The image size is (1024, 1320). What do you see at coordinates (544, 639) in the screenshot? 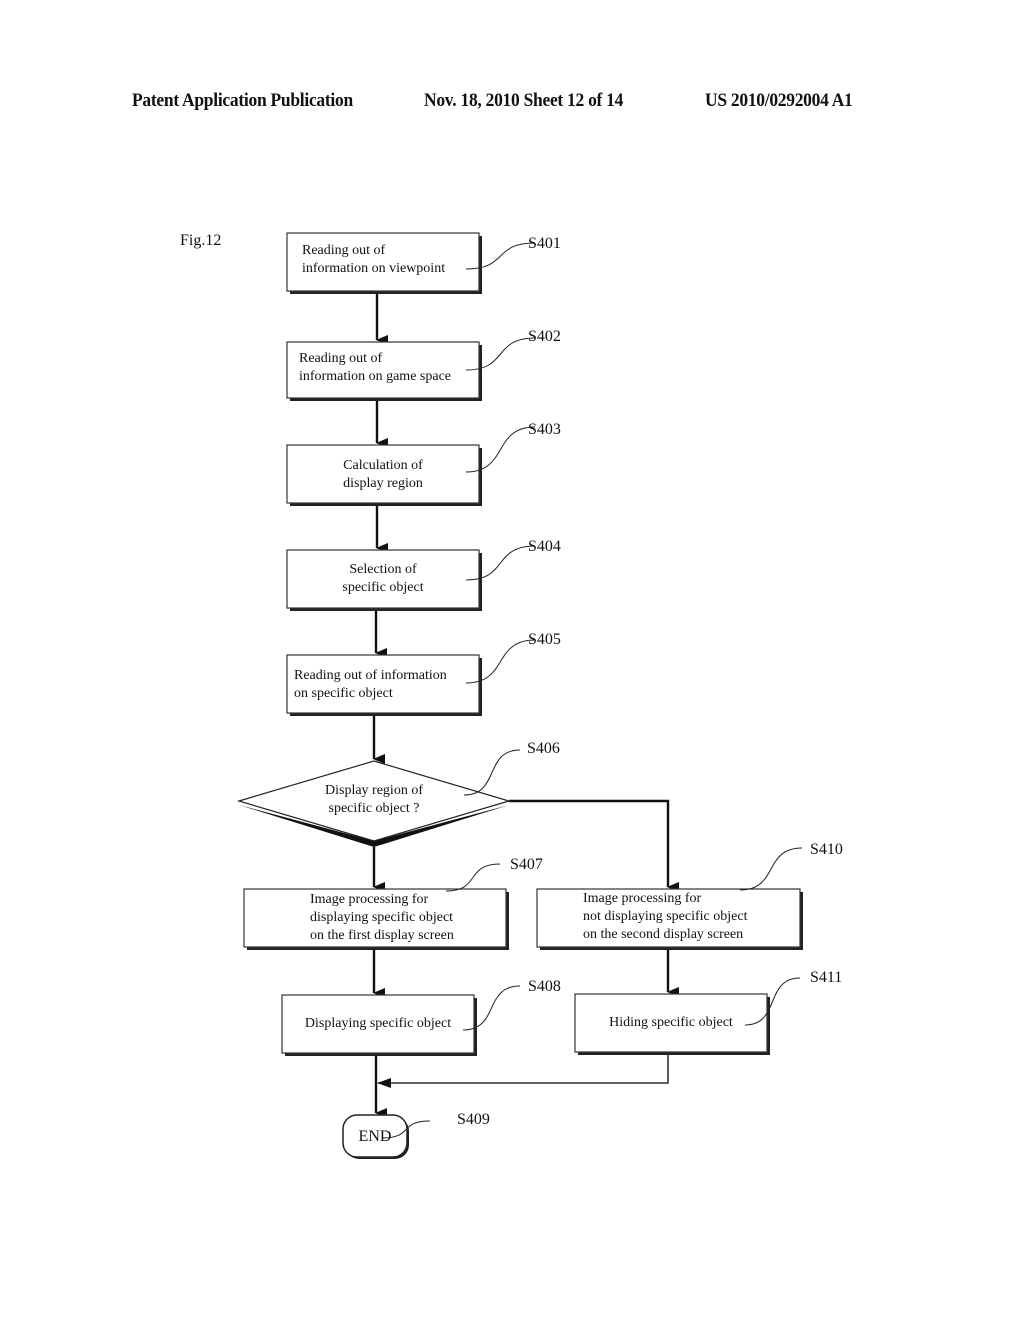
I see `step-label-s405: S405` at bounding box center [544, 639].